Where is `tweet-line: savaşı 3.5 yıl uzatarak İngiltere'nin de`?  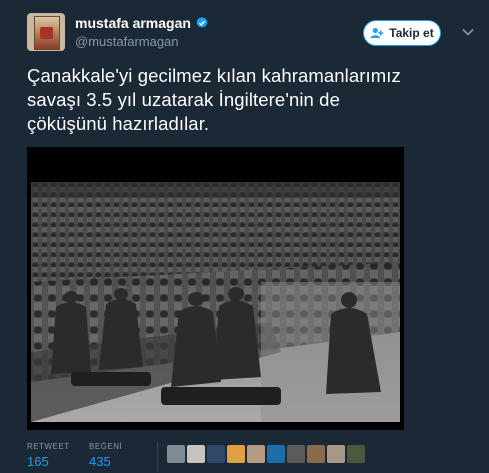 tweet-line: savaşı 3.5 yıl uzatarak İngiltere'nin de is located at coordinates (183, 99).